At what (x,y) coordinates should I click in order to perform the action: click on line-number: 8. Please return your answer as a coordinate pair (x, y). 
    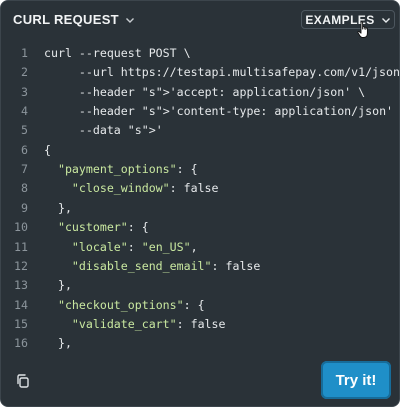
    Looking at the image, I should click on (24, 188).